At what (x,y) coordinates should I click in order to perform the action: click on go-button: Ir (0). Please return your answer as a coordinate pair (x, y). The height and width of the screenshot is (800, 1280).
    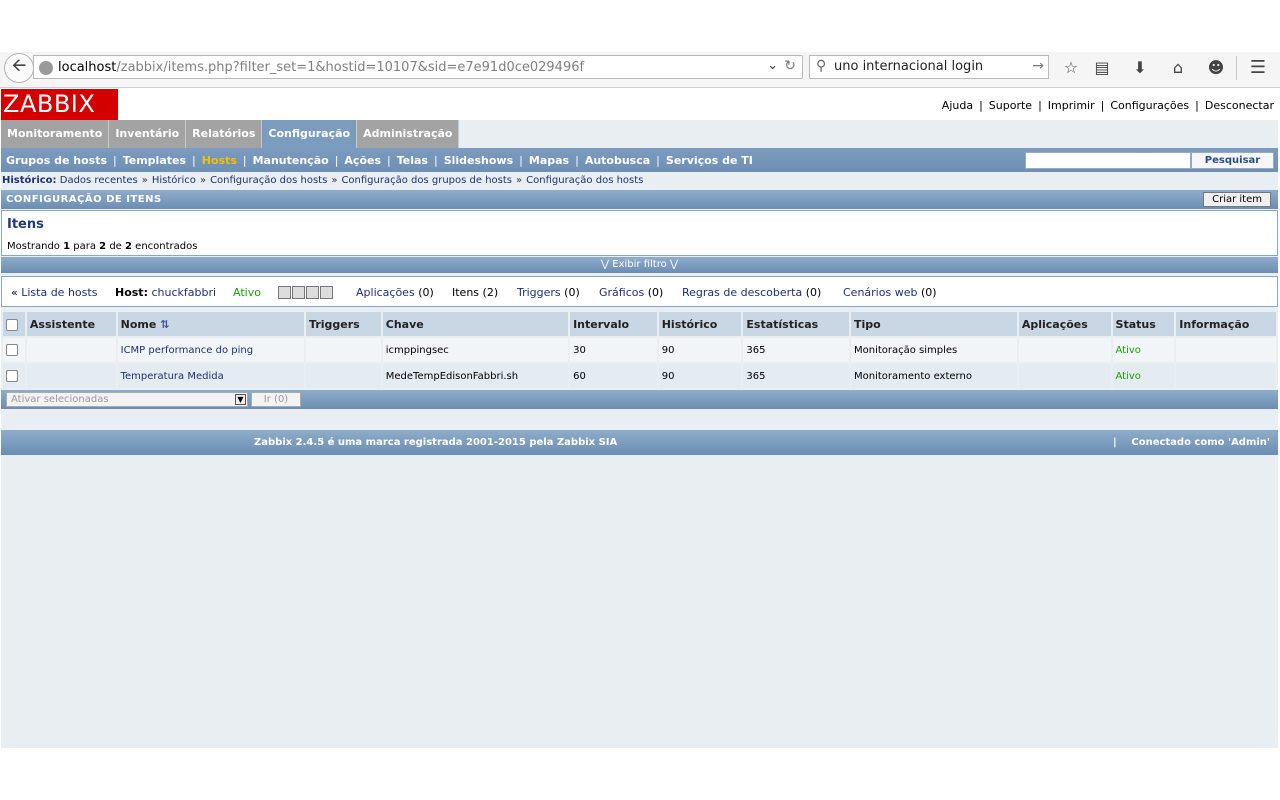
    Looking at the image, I should click on (276, 399).